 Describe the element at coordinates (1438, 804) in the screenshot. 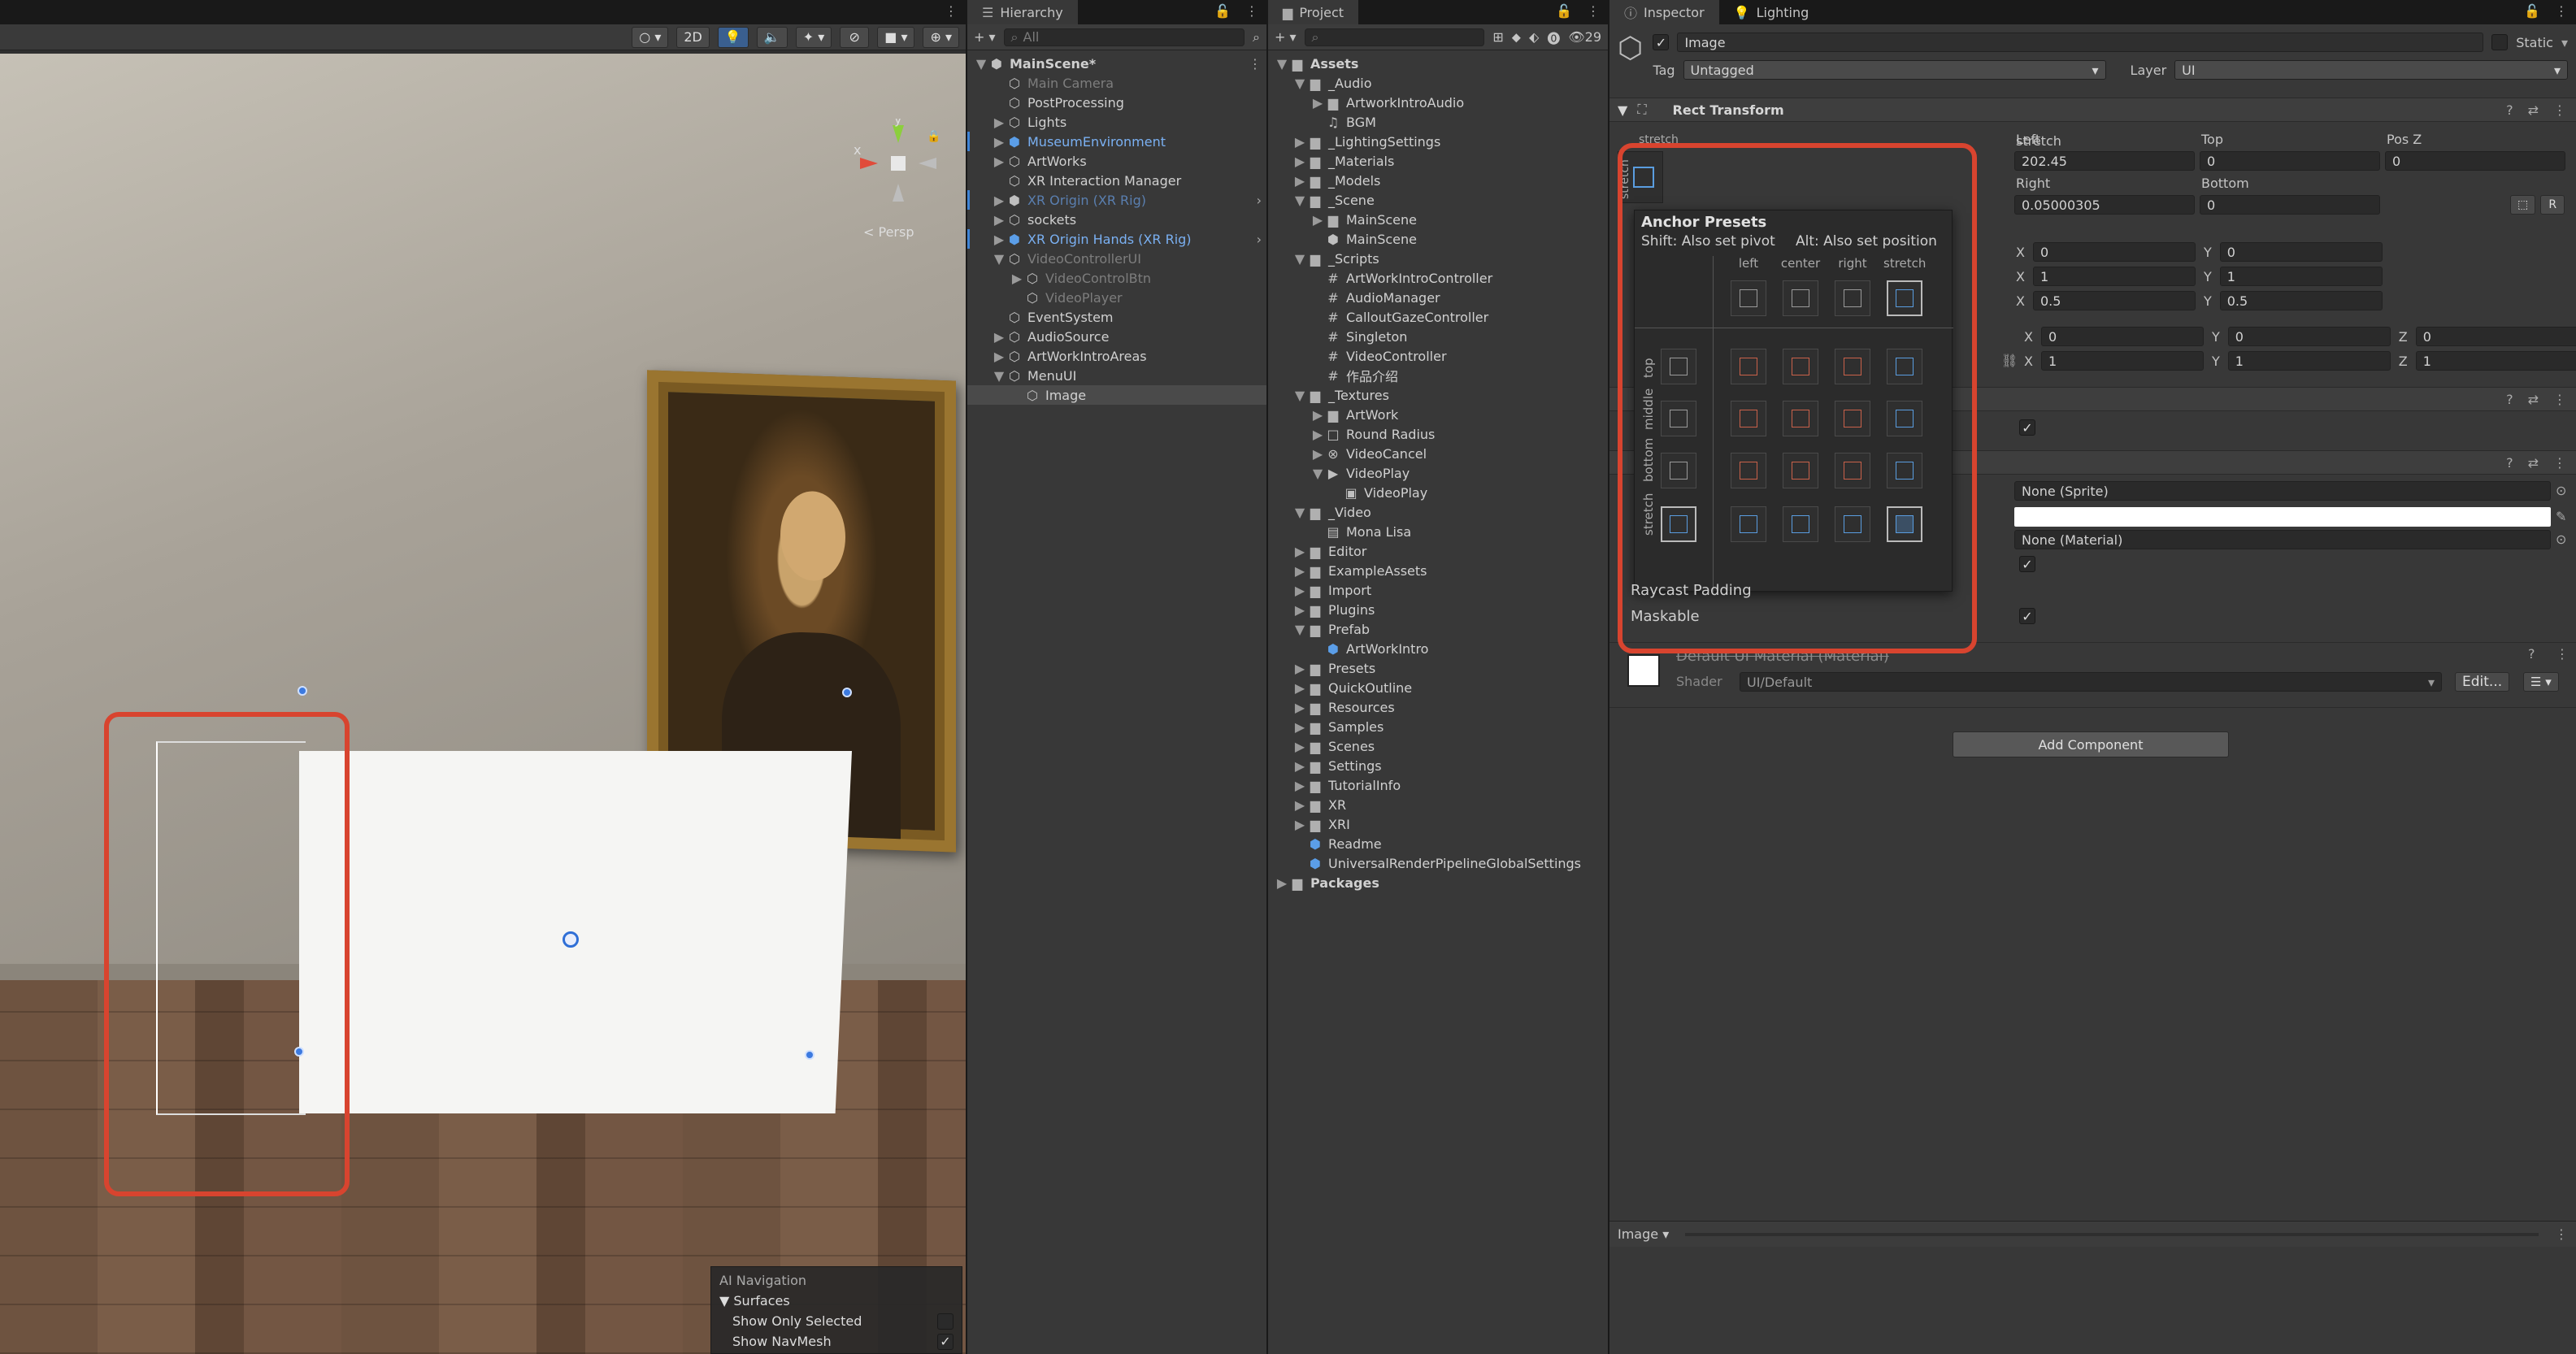

I see `project-item: ▶ ▆ XR` at that location.